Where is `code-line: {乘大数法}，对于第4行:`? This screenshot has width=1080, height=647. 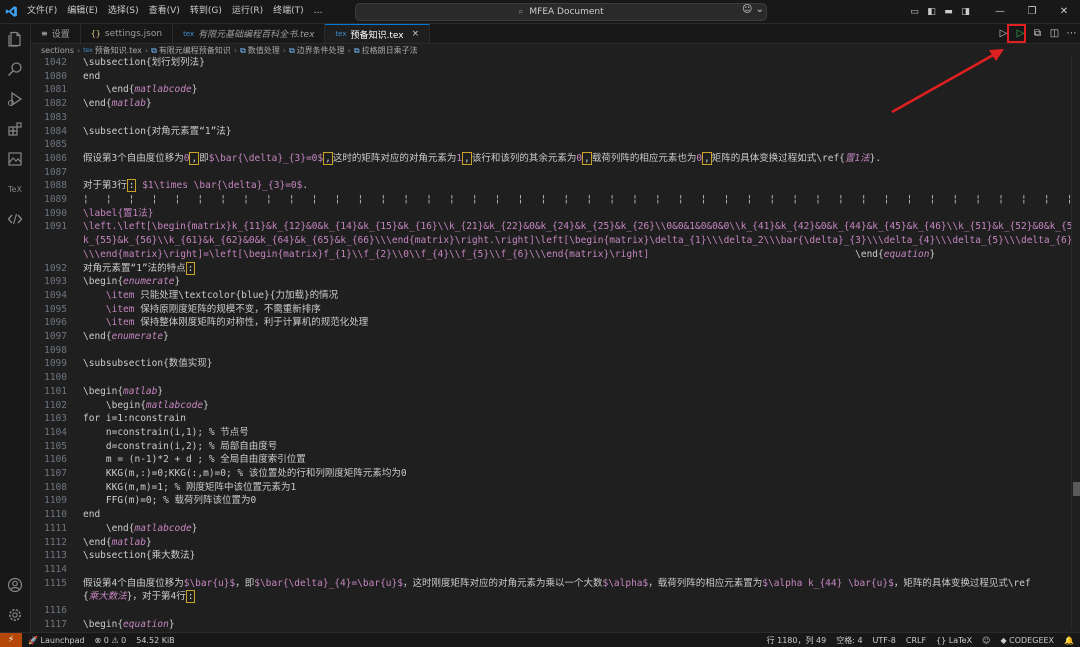
code-line: {乘大数法}，对于第4行: is located at coordinates (139, 597).